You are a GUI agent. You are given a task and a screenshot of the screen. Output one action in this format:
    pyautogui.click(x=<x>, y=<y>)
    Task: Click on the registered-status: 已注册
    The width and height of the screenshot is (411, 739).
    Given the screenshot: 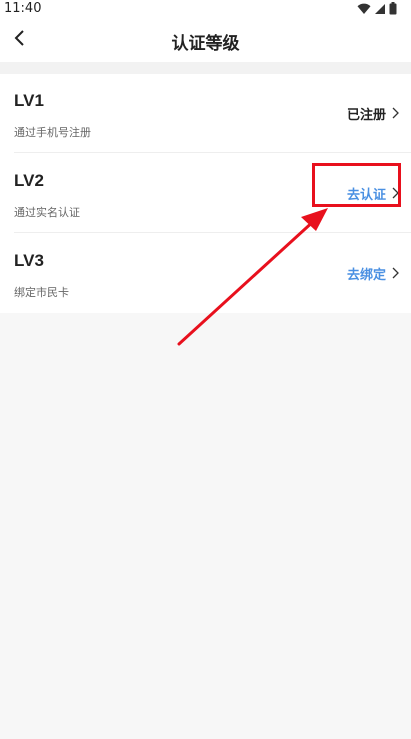 What is the action you would take?
    pyautogui.click(x=372, y=113)
    